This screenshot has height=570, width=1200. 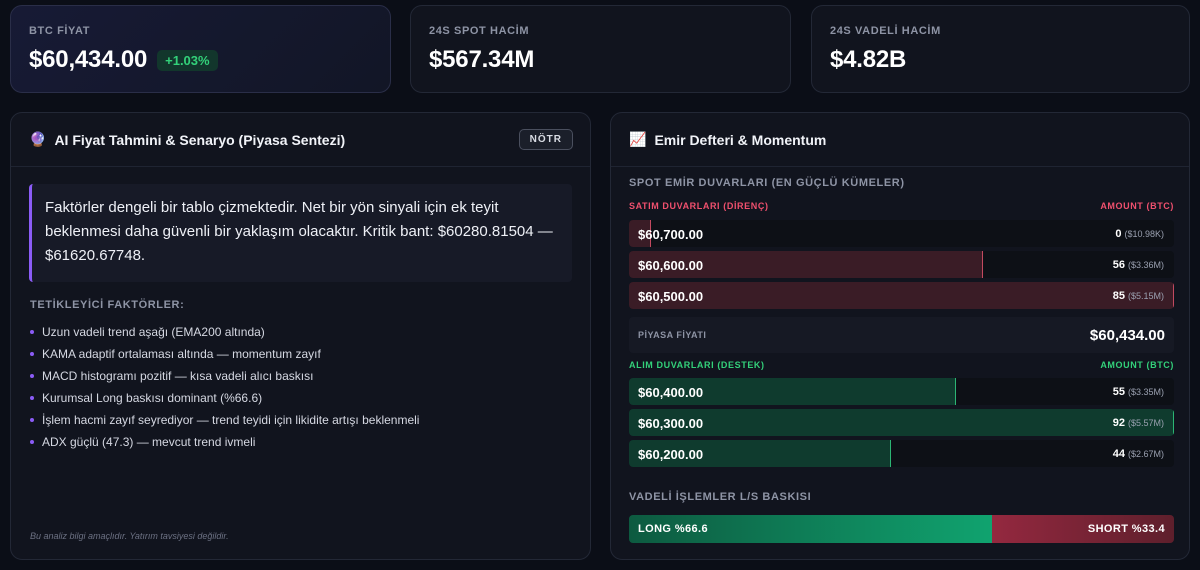 I want to click on stat-card-btc-price: BTC FİYAT $60,434.00 +1.03%, so click(x=200, y=49).